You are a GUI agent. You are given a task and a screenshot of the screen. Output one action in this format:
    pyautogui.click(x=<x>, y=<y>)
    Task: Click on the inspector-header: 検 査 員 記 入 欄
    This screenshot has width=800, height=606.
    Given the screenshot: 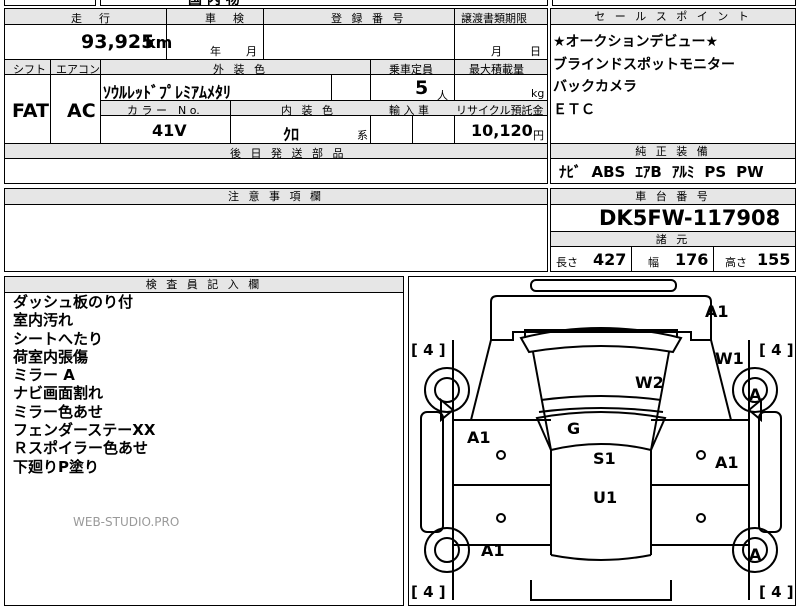 What is the action you would take?
    pyautogui.click(x=204, y=285)
    